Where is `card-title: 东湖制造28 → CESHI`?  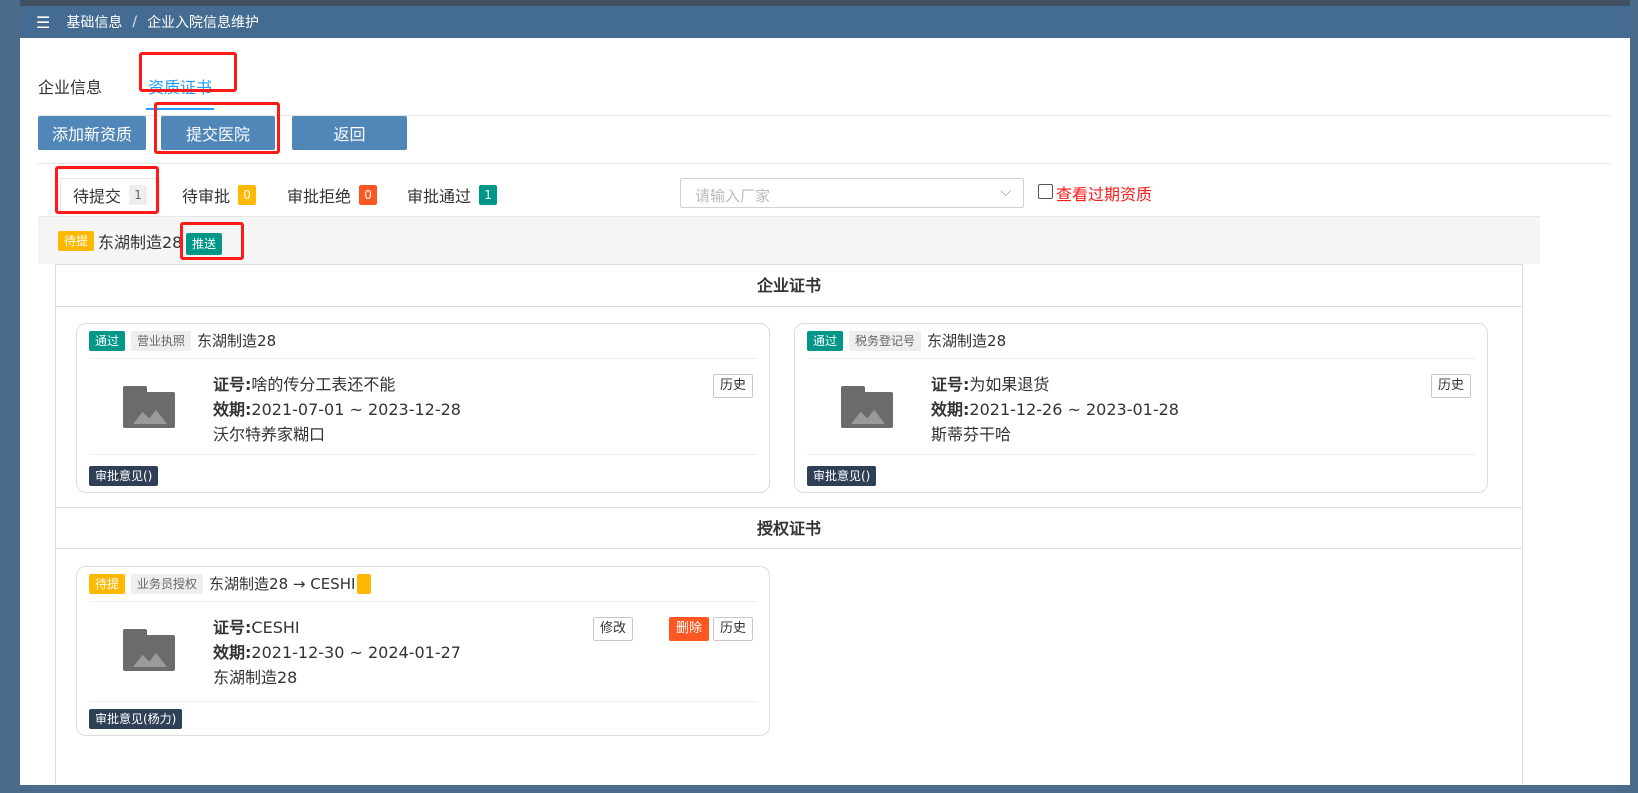 card-title: 东湖制造28 → CESHI is located at coordinates (282, 584).